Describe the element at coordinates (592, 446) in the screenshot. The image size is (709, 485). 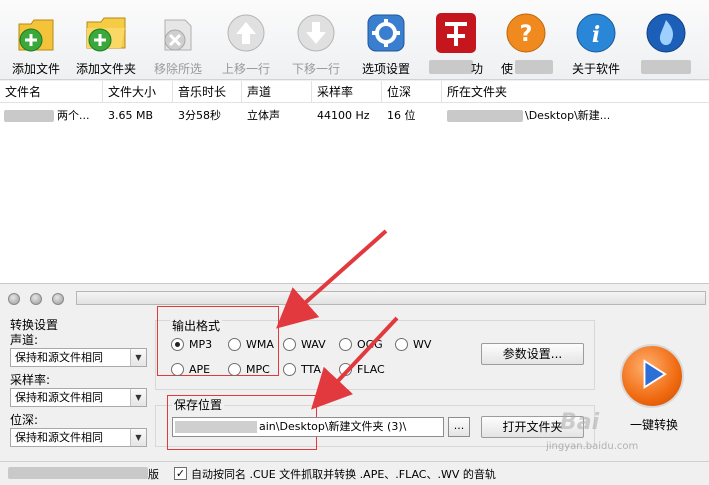
I see `baidu-watermark-url: jingyan.baidu.com` at that location.